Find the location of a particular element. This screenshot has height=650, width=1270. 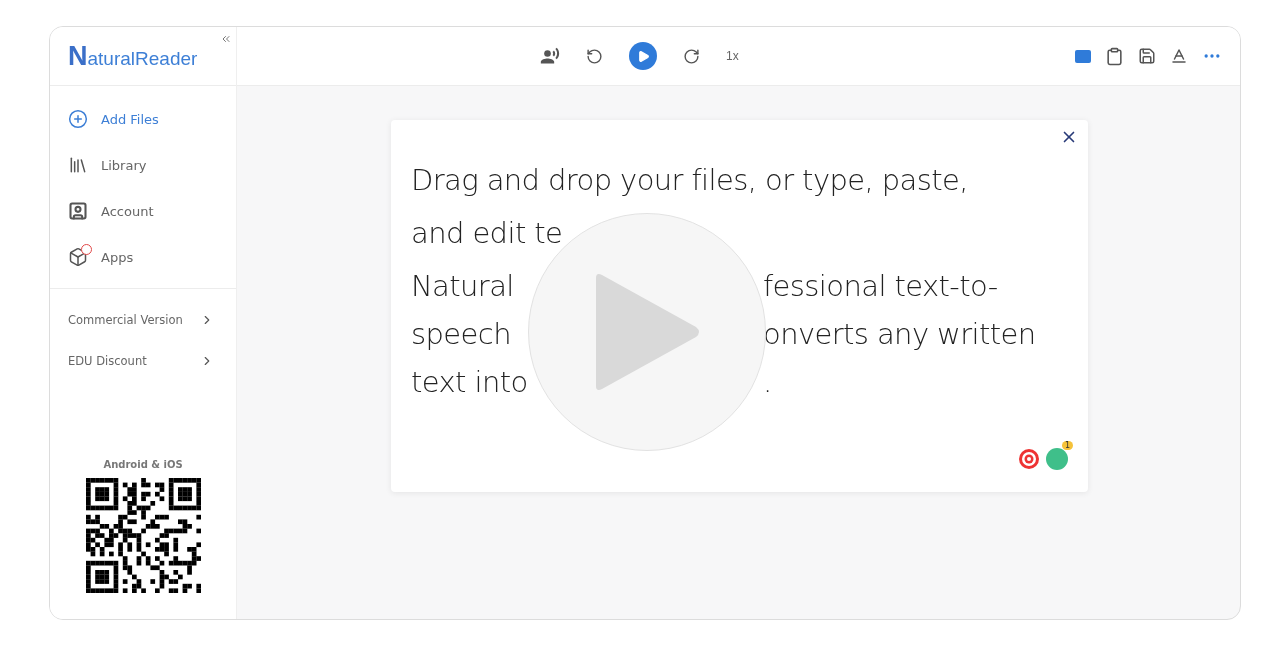

text-line: and edit te is located at coordinates (487, 233).